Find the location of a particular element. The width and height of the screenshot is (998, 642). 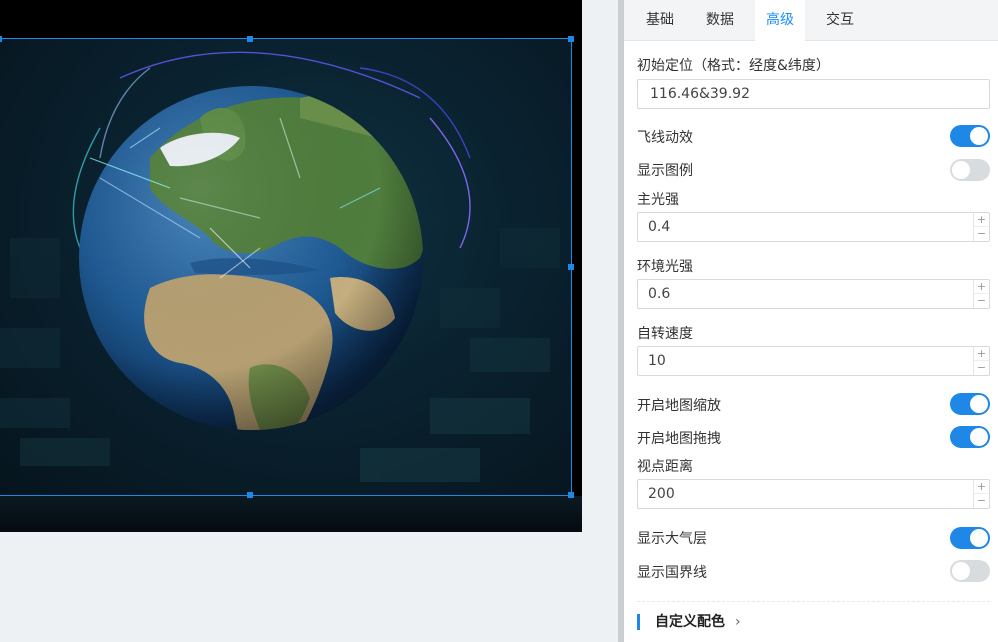

view-distance-label: 视点距离 is located at coordinates (665, 467).